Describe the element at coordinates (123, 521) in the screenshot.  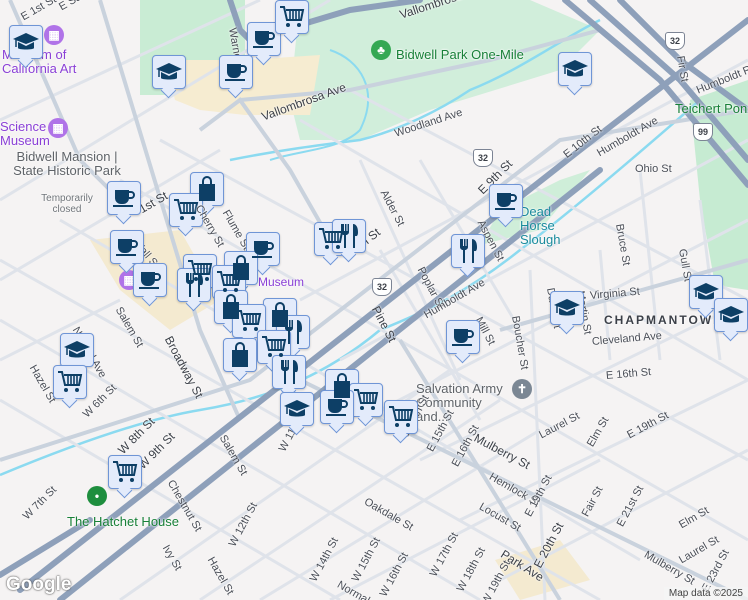
I see `place-label: The Hatchet House` at that location.